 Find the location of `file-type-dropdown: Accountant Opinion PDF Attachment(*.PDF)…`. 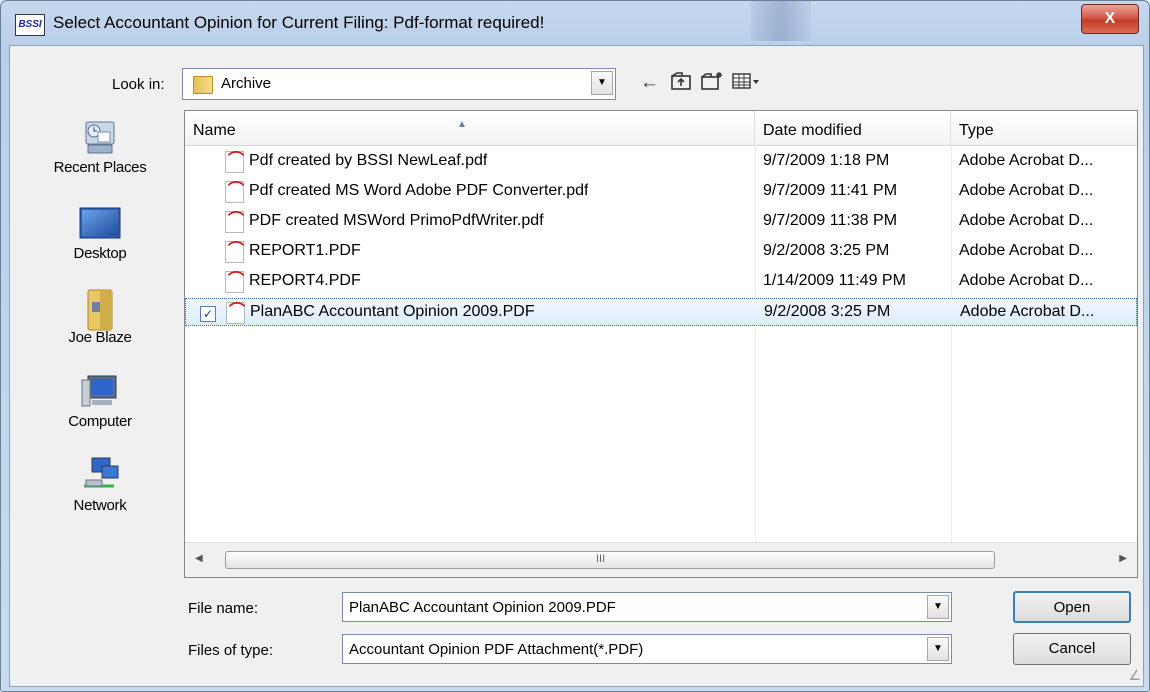

file-type-dropdown: Accountant Opinion PDF Attachment(*.PDF)… is located at coordinates (647, 649).